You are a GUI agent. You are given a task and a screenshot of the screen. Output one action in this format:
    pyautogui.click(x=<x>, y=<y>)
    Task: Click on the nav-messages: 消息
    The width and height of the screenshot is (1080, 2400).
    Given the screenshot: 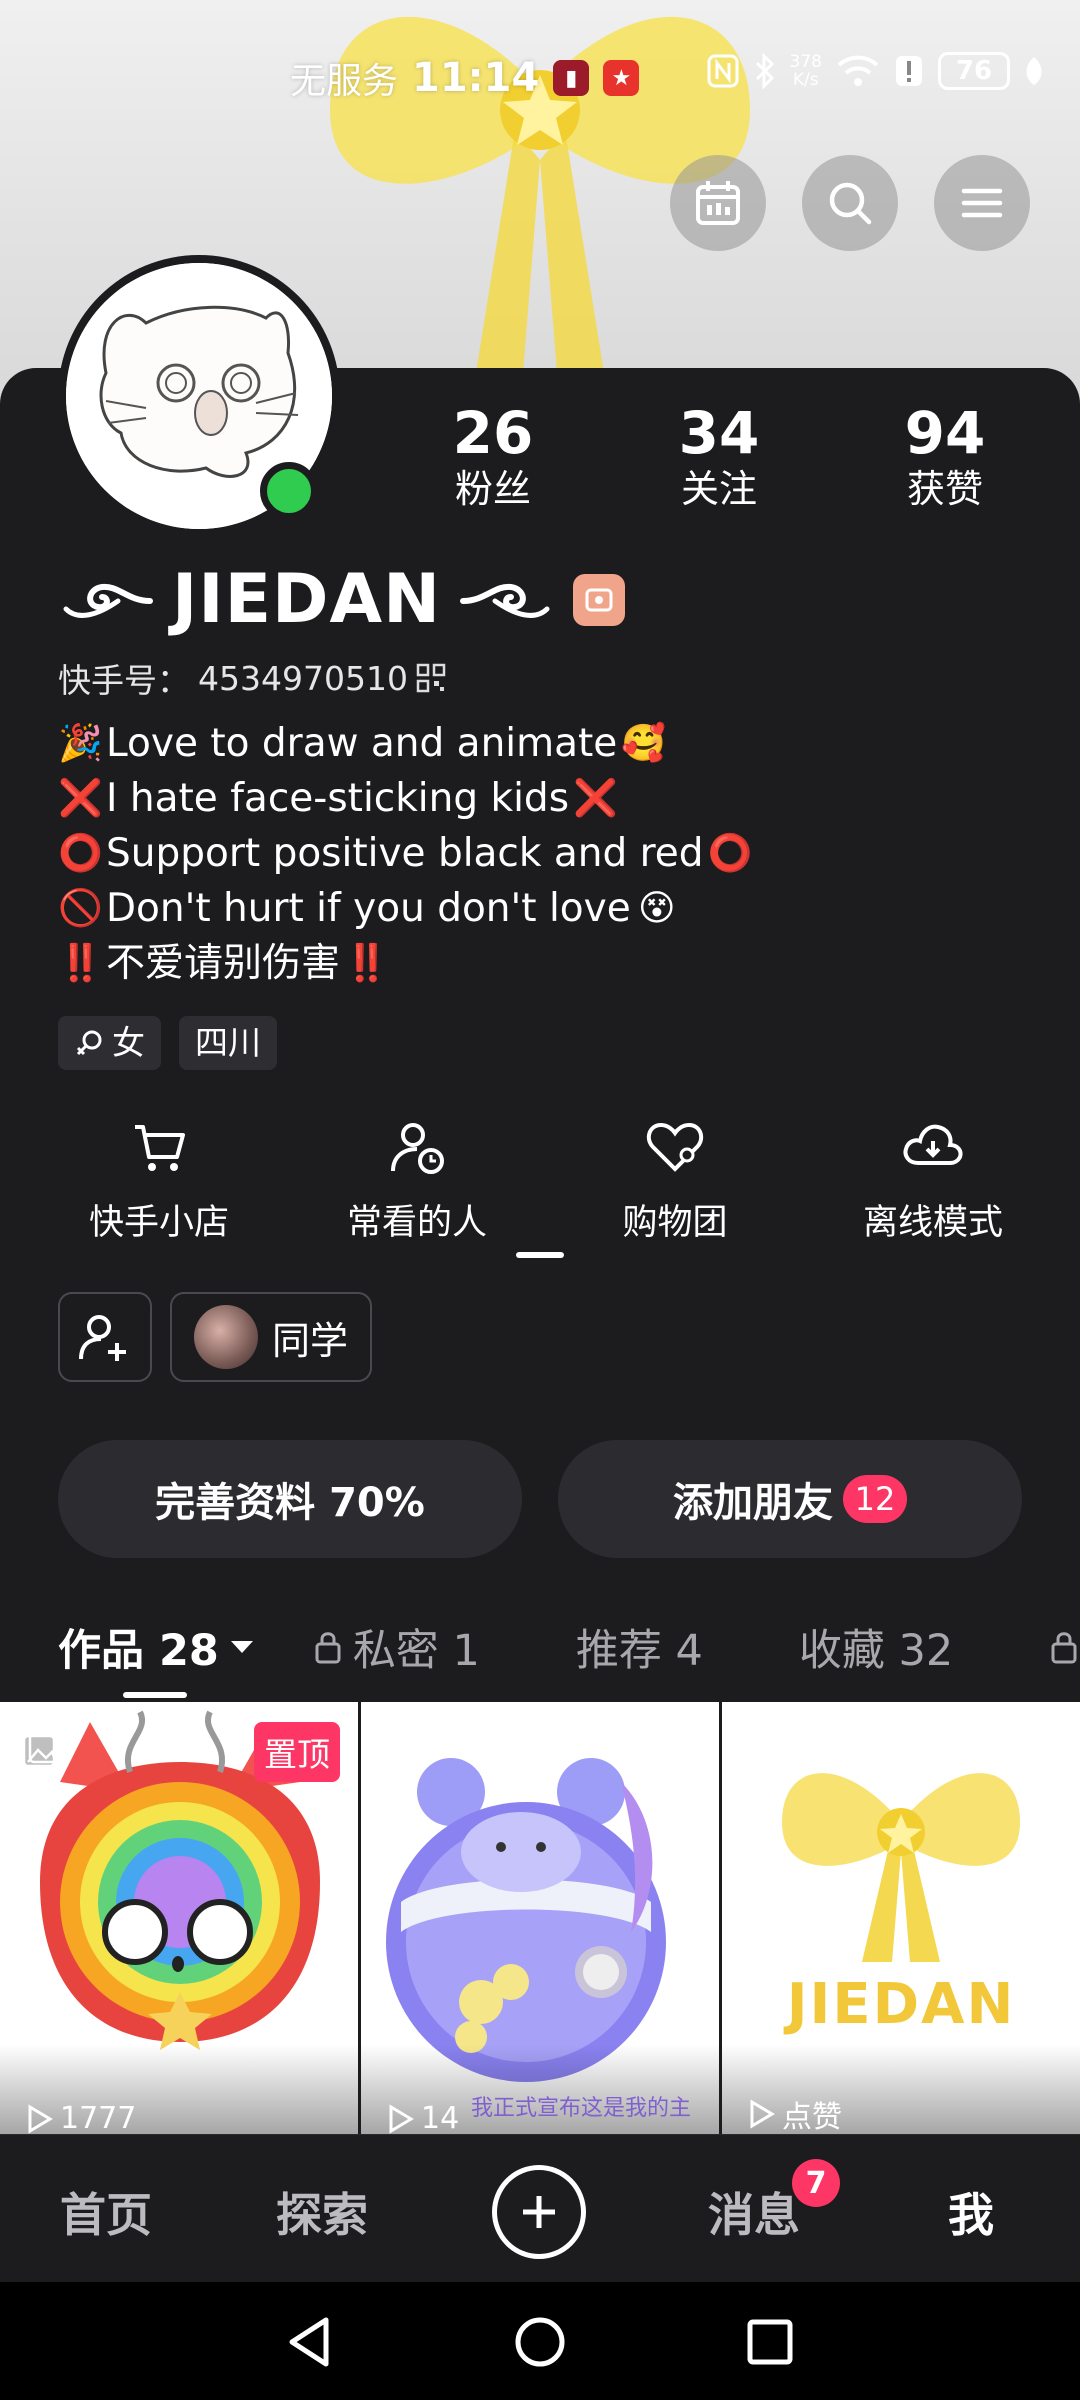 What is the action you would take?
    pyautogui.click(x=754, y=2212)
    